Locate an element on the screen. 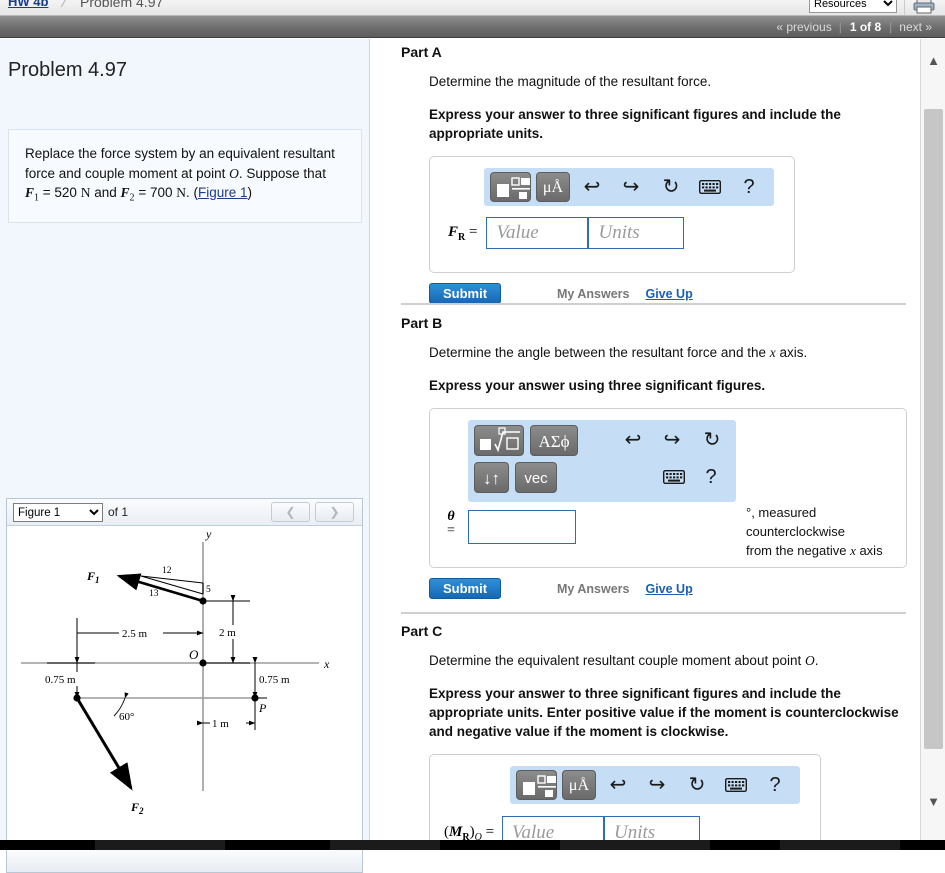  part-a-field-label: FR = is located at coordinates (463, 233).